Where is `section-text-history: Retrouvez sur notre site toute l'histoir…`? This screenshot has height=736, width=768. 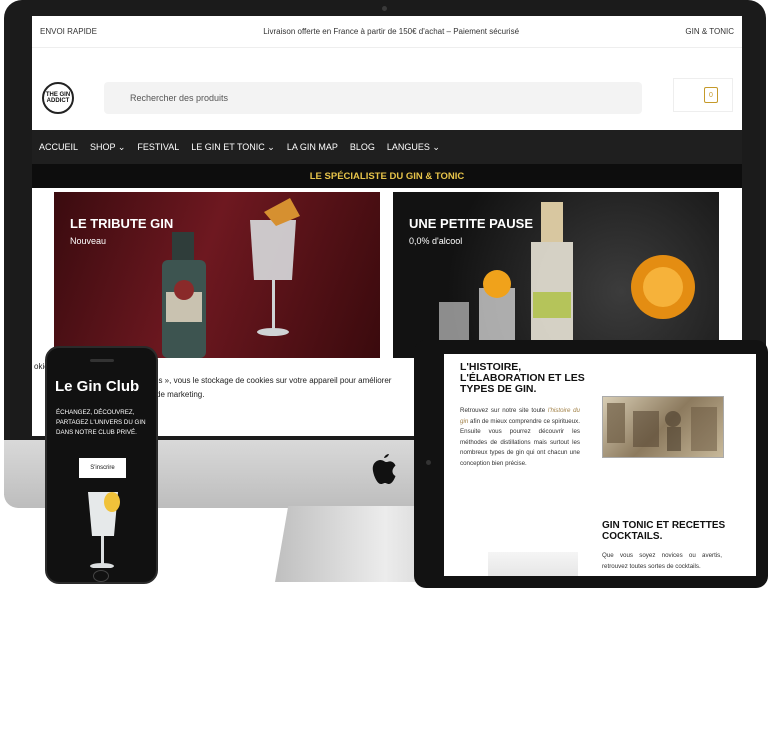 section-text-history: Retrouvez sur notre site toute l'histoir… is located at coordinates (520, 437).